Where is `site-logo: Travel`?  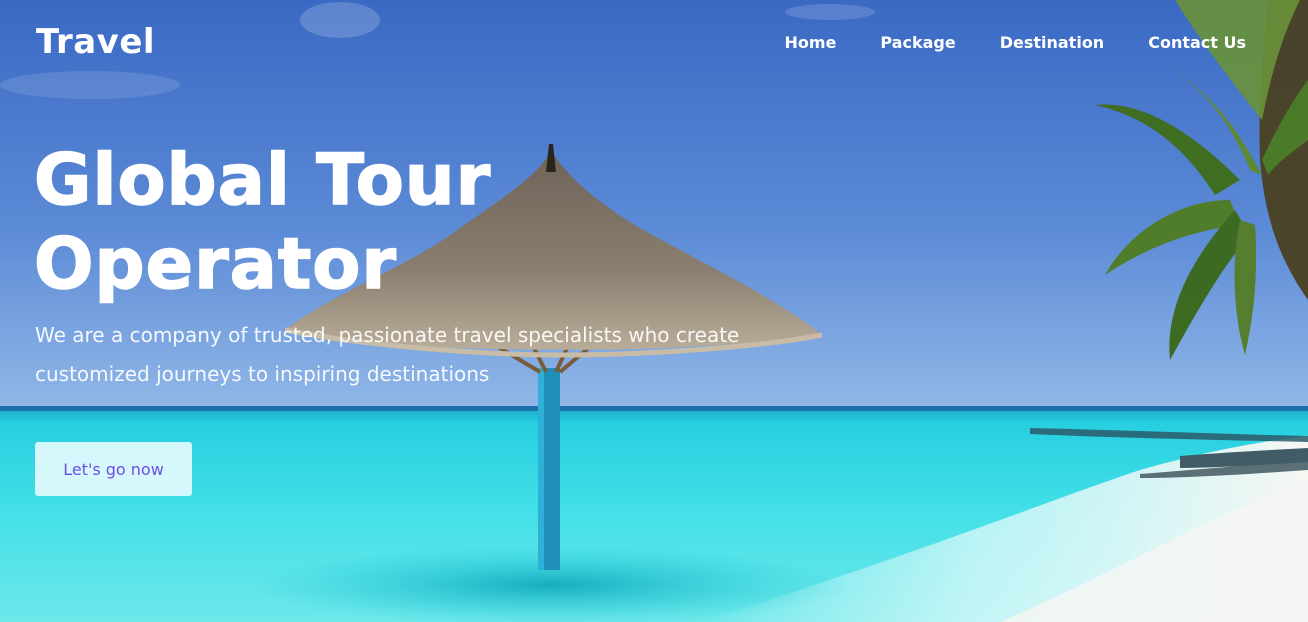
site-logo: Travel is located at coordinates (95, 42).